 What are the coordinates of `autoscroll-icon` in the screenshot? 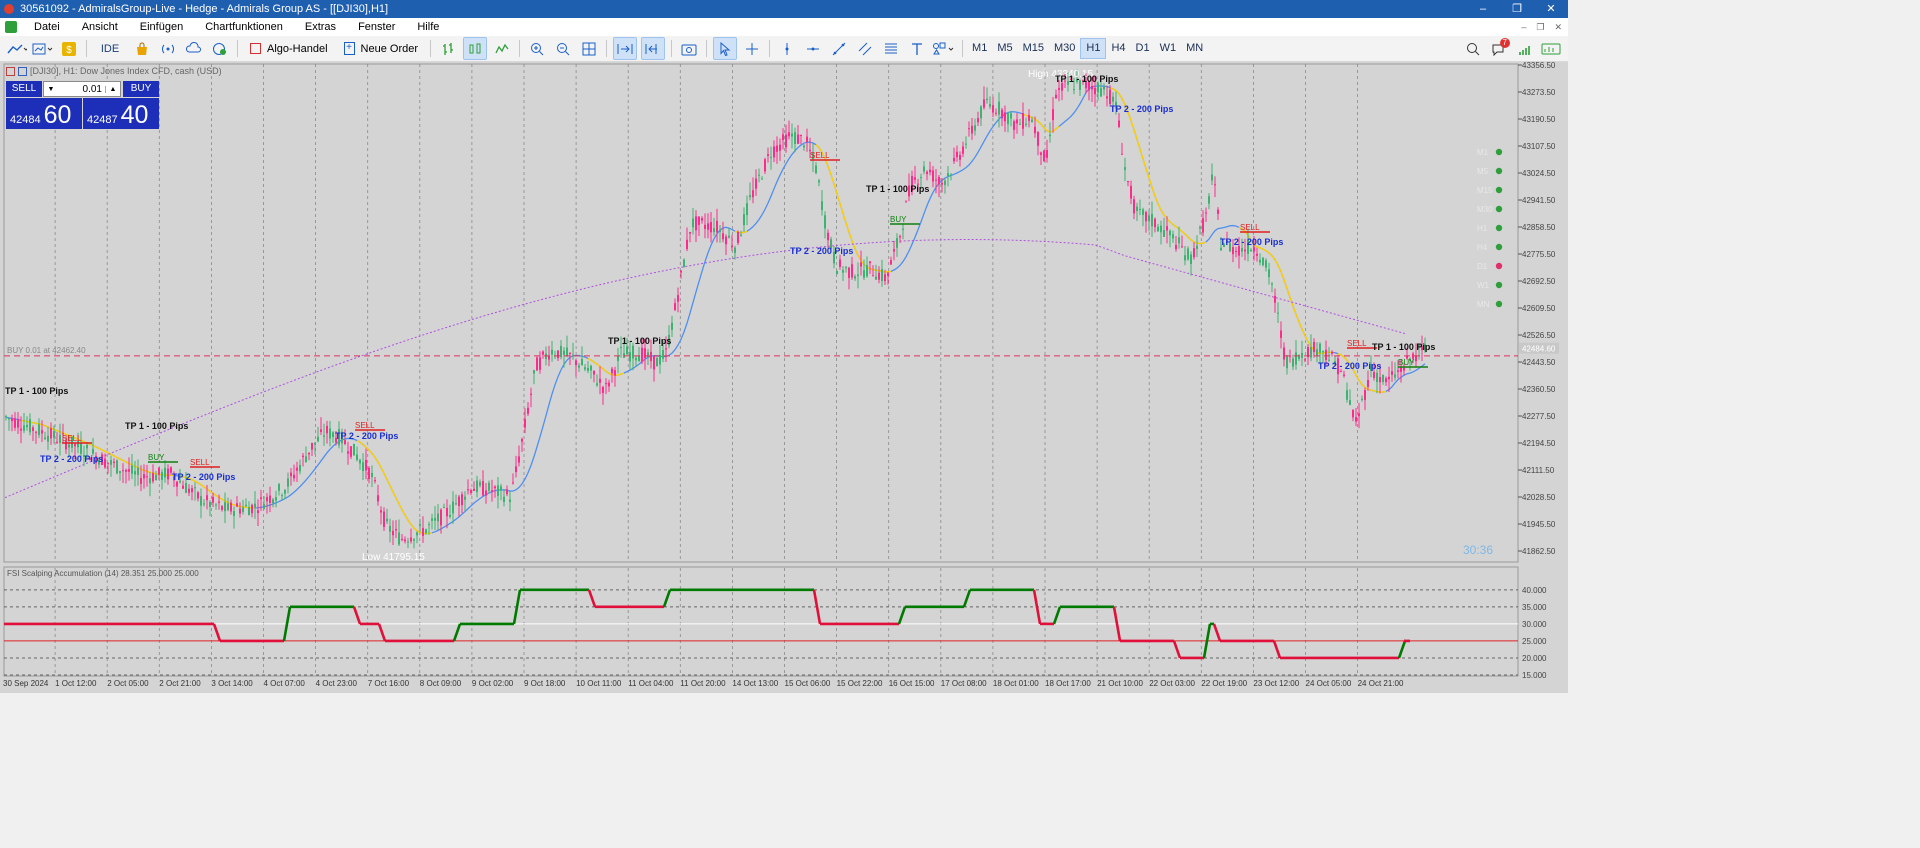 It's located at (625, 48).